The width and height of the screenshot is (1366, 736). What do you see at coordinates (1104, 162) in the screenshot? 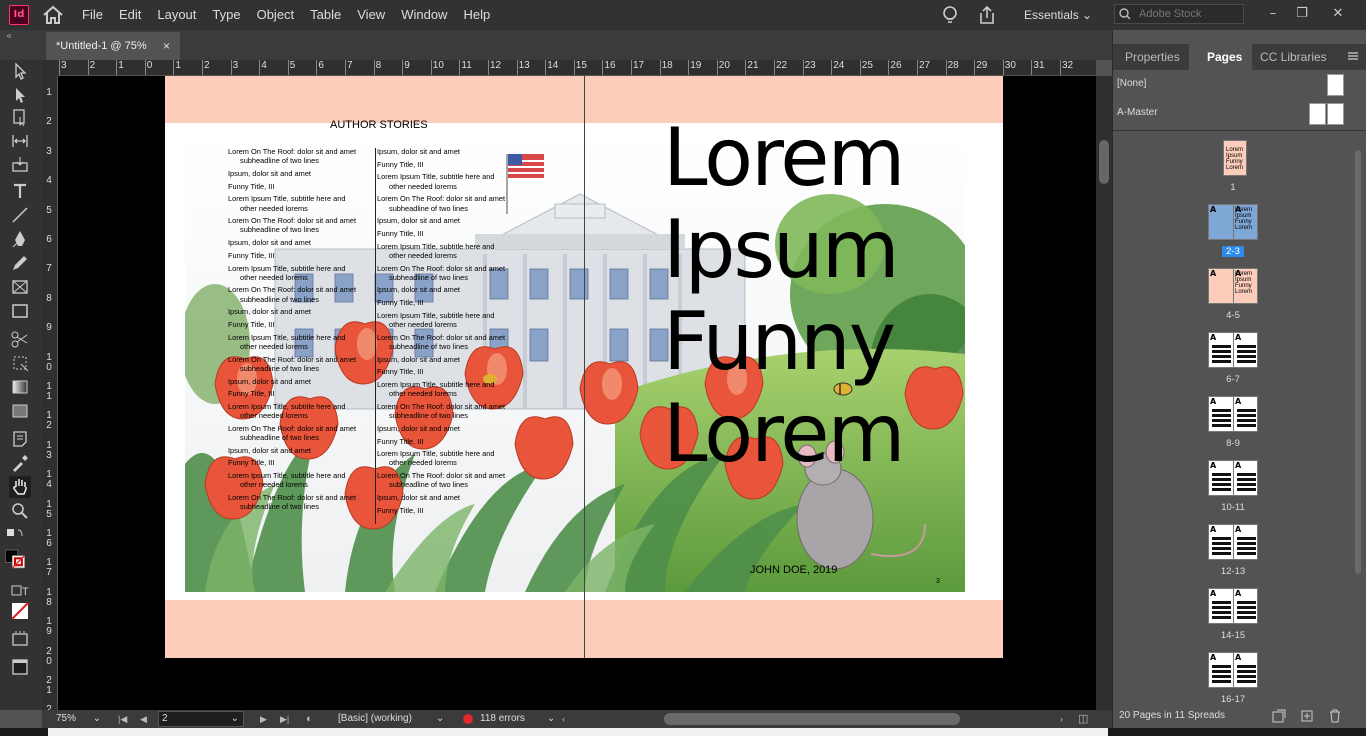
I see `vertical-scroll-thumb` at bounding box center [1104, 162].